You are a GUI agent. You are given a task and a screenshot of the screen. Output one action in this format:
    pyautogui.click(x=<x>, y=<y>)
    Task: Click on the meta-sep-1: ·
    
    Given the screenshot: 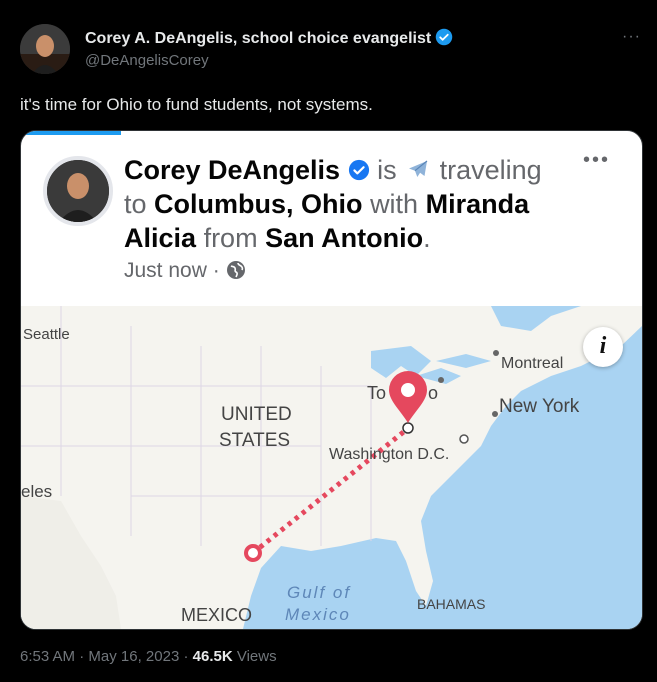 What is the action you would take?
    pyautogui.click(x=82, y=656)
    